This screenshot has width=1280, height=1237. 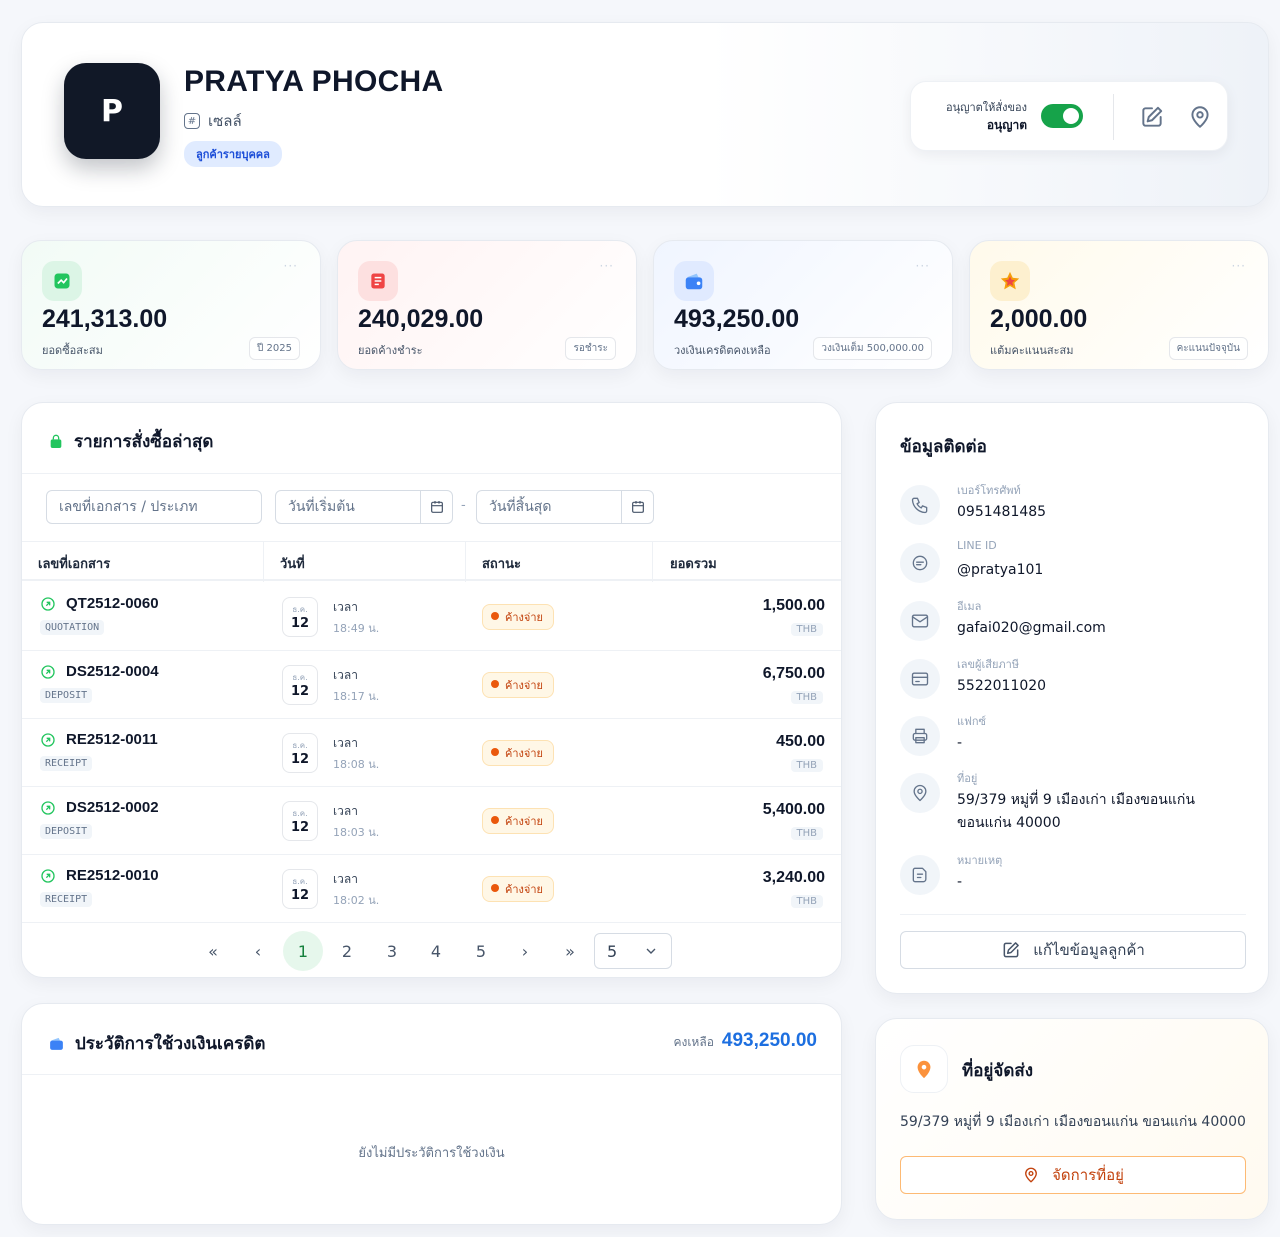 What do you see at coordinates (258, 951) in the screenshot?
I see `prev-page-button: ‹` at bounding box center [258, 951].